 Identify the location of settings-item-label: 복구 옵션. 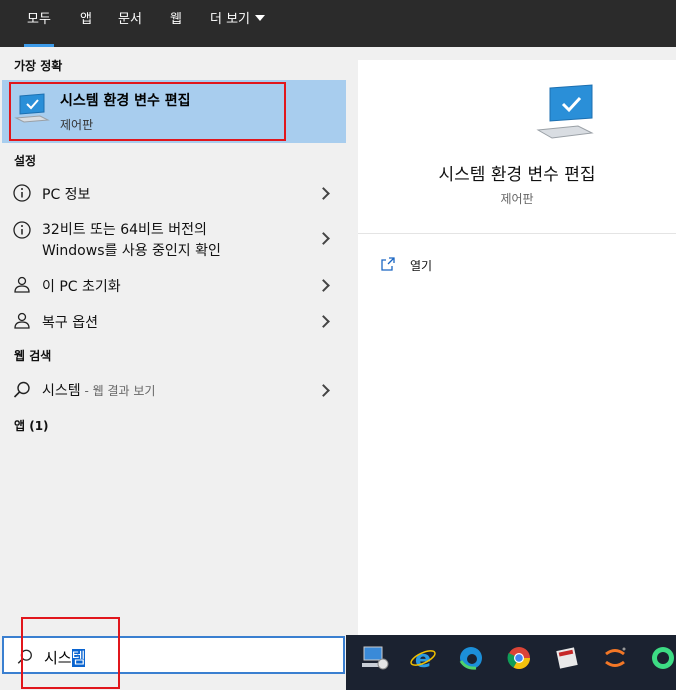
(70, 323).